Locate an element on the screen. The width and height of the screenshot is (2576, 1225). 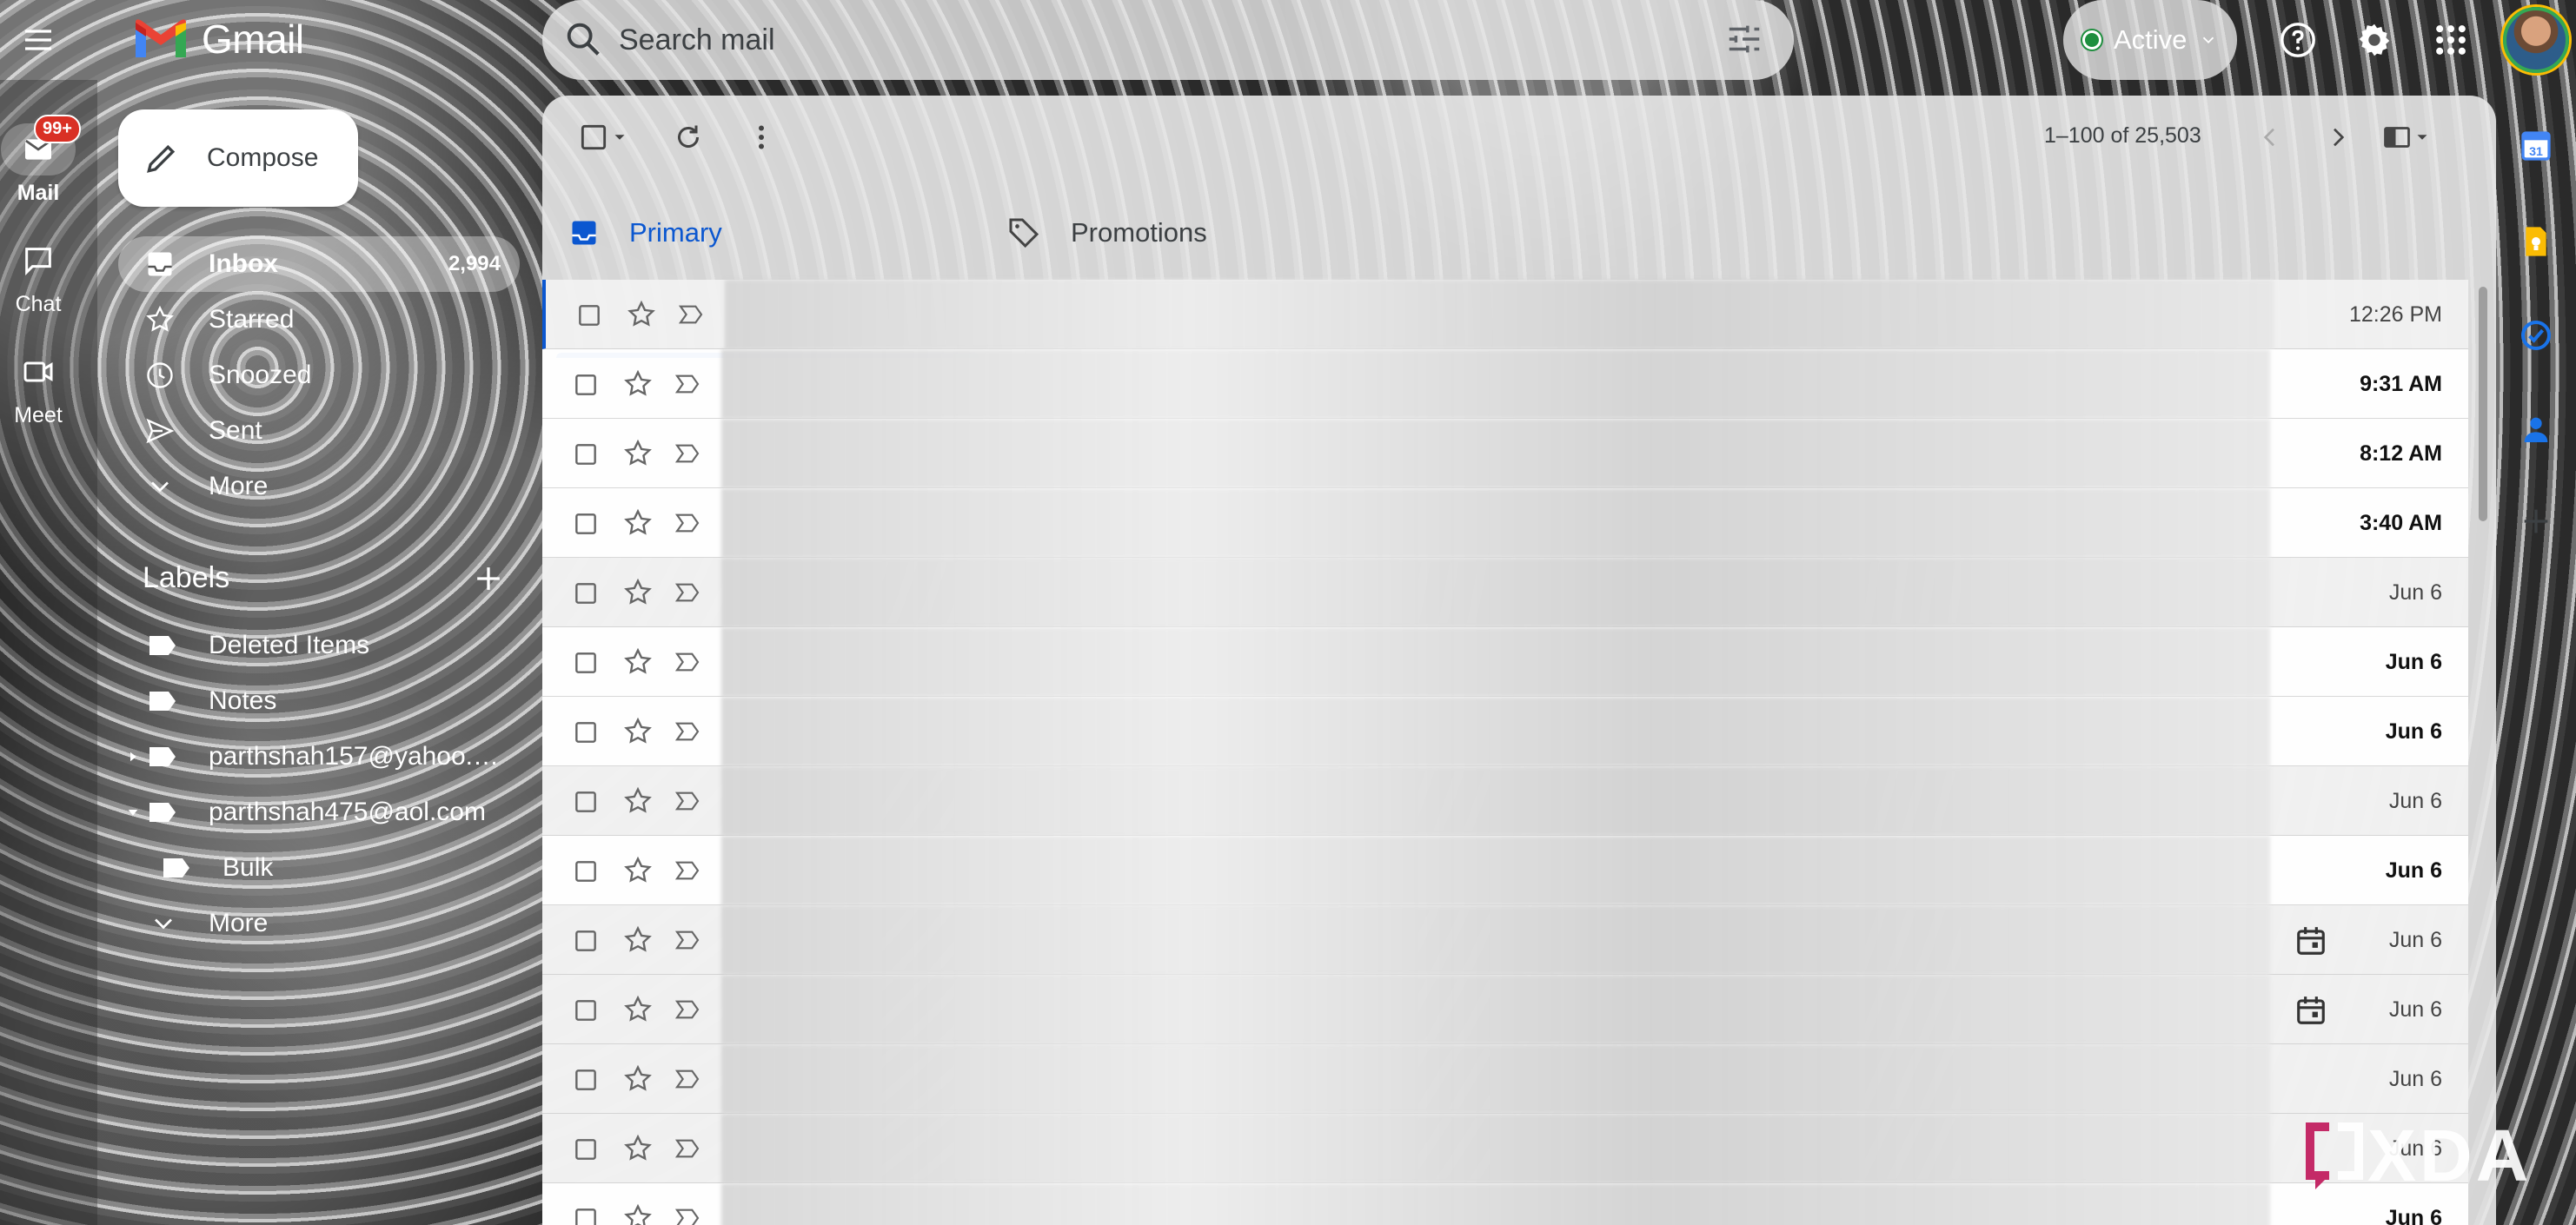
main-menu-button is located at coordinates (38, 40).